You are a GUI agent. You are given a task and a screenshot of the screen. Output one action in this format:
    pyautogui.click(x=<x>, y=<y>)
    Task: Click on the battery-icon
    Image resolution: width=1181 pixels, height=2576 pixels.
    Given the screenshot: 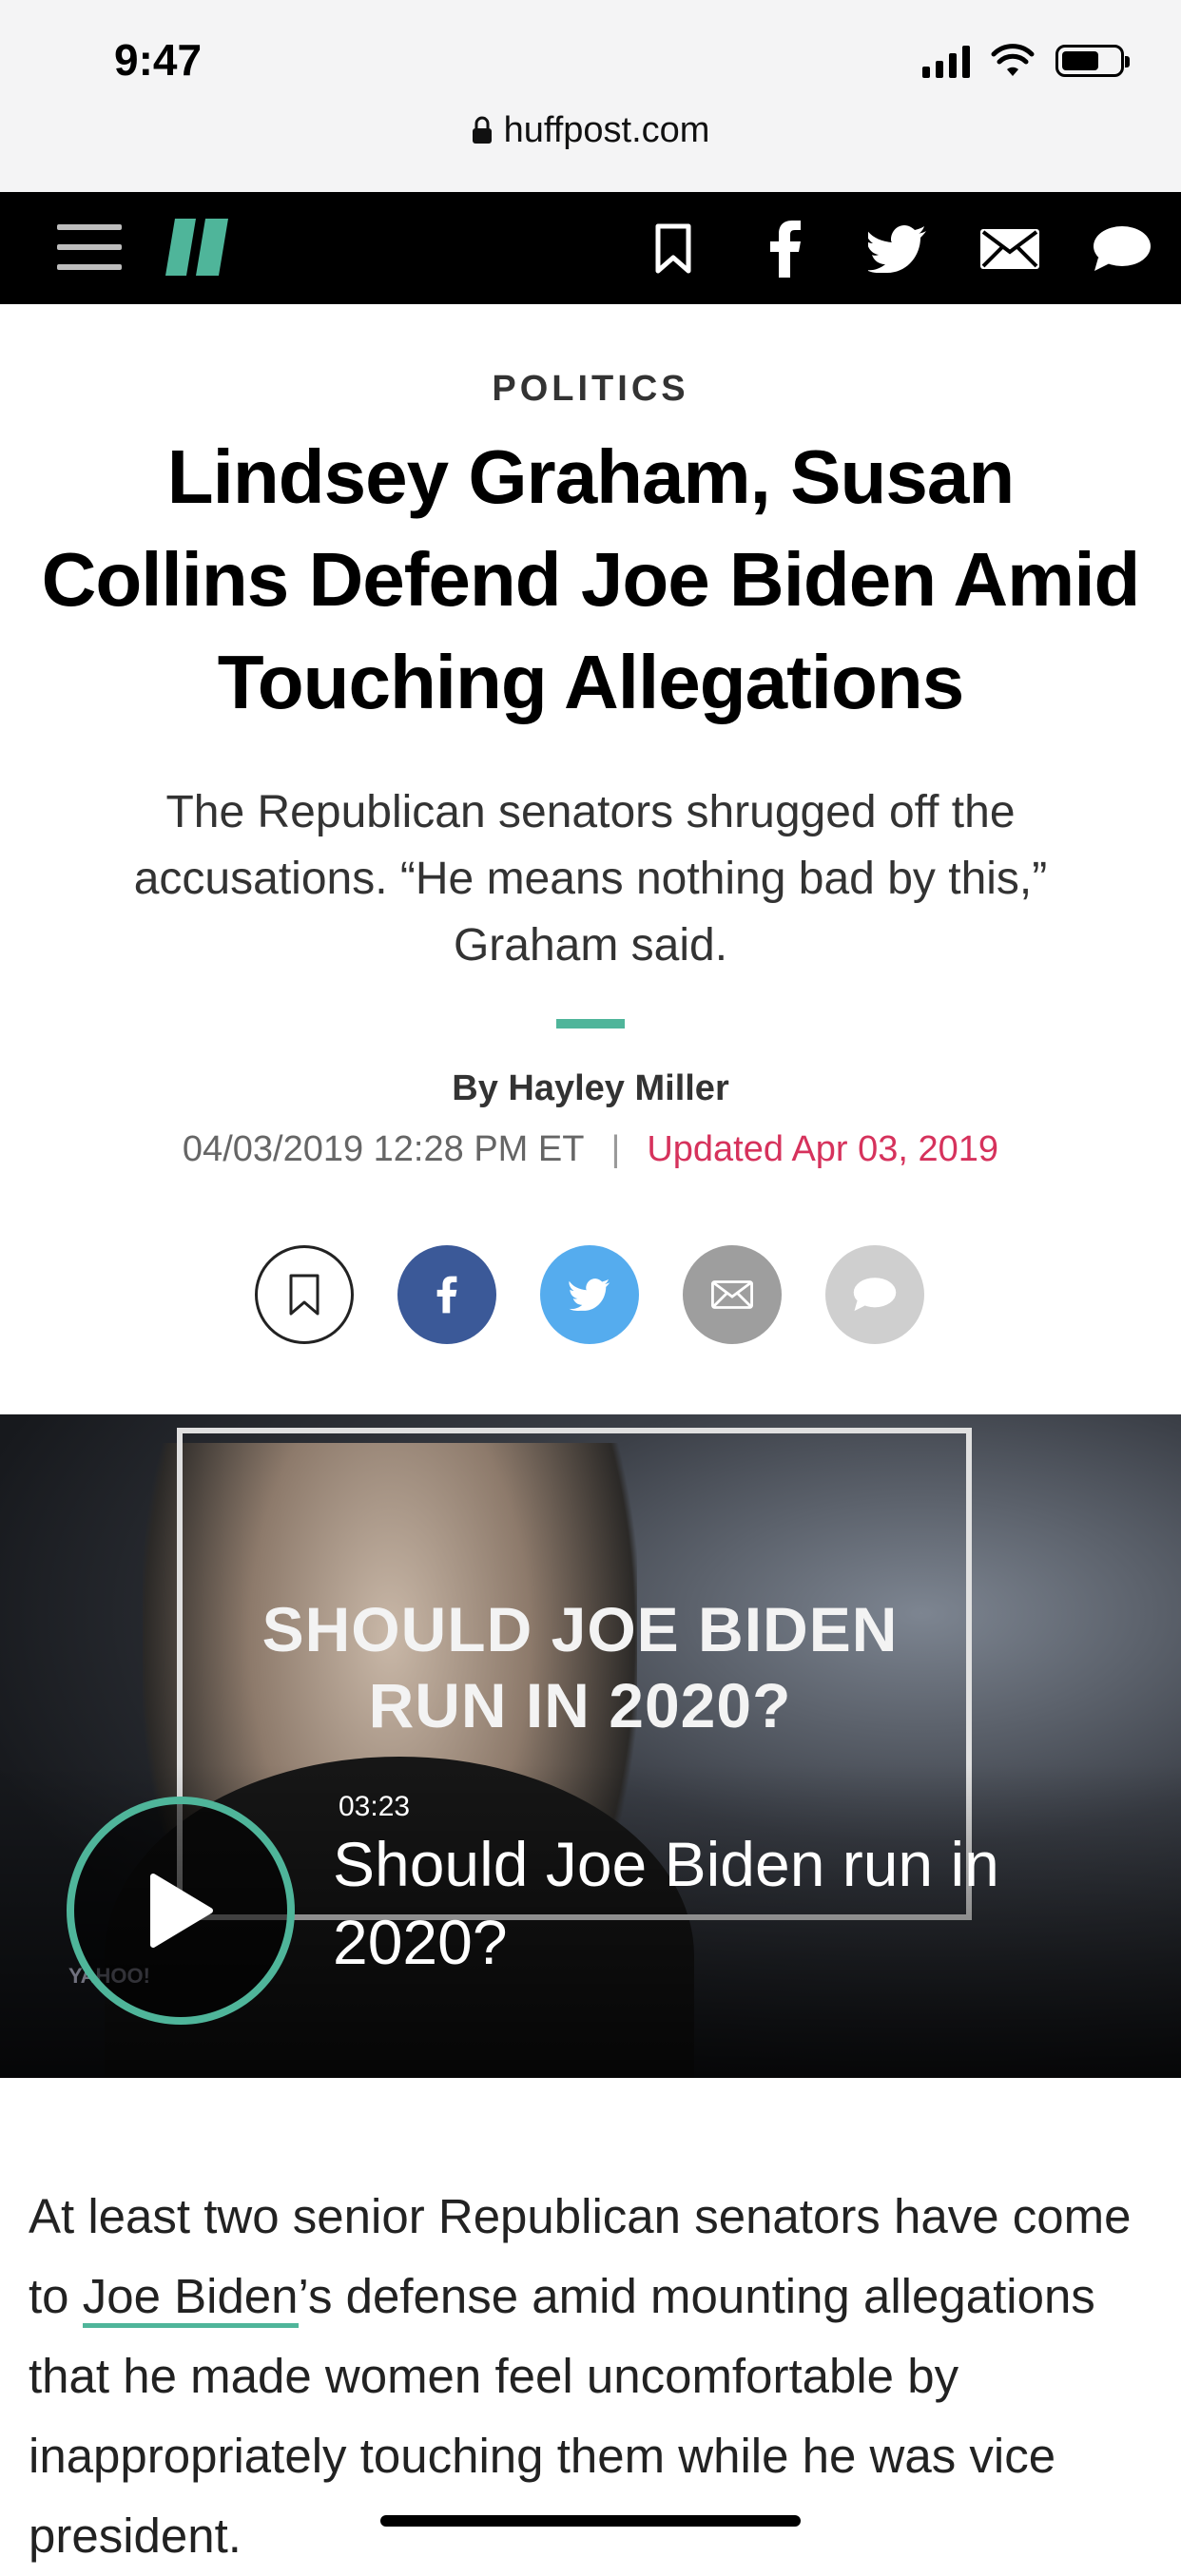 What is the action you would take?
    pyautogui.click(x=1092, y=61)
    